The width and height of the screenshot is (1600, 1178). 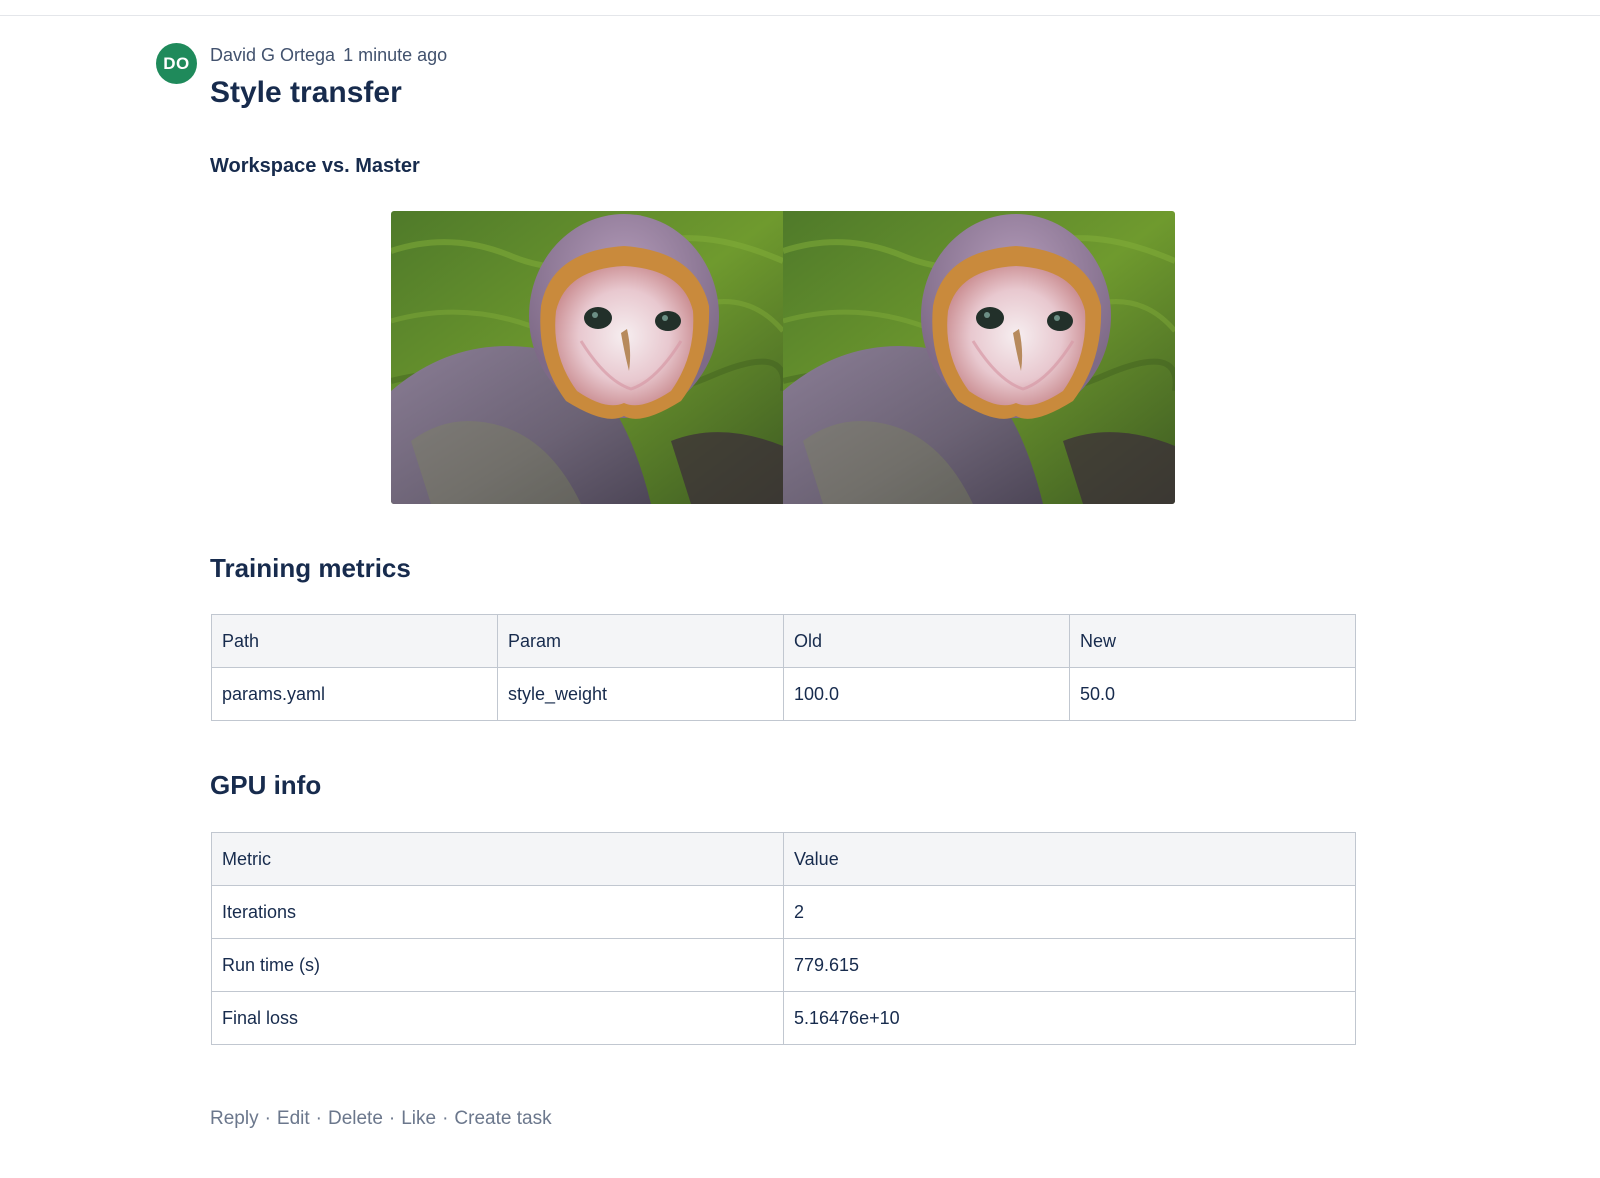 I want to click on table-row: Iterations 2, so click(x=783, y=912).